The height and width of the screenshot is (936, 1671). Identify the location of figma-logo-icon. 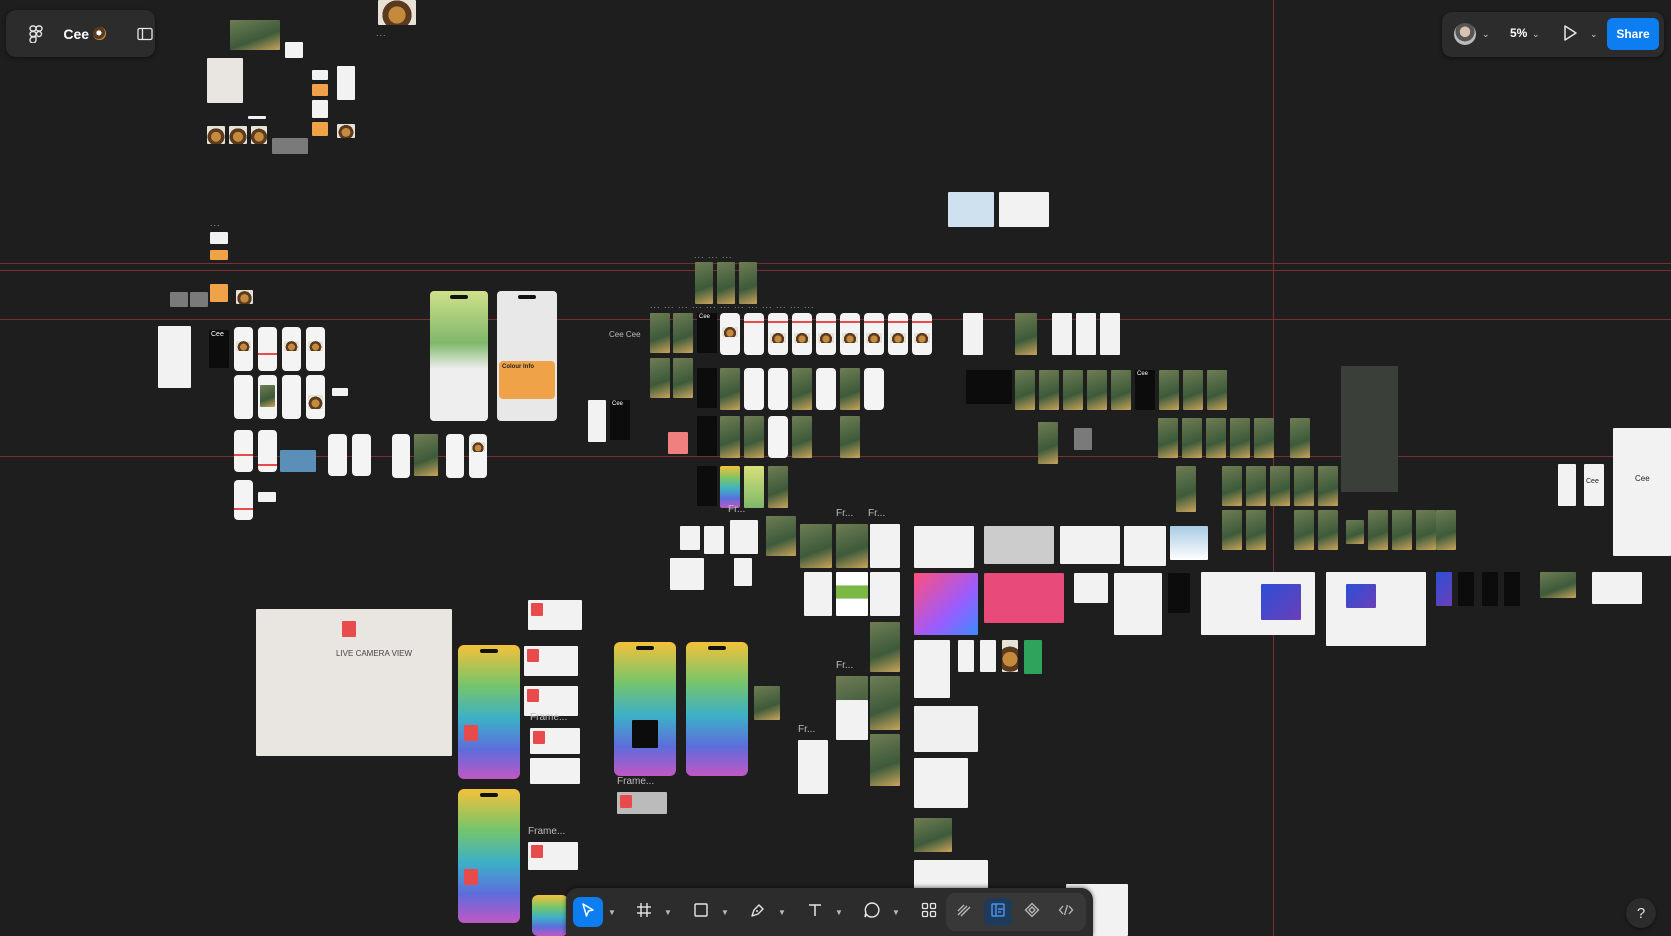
(35, 34).